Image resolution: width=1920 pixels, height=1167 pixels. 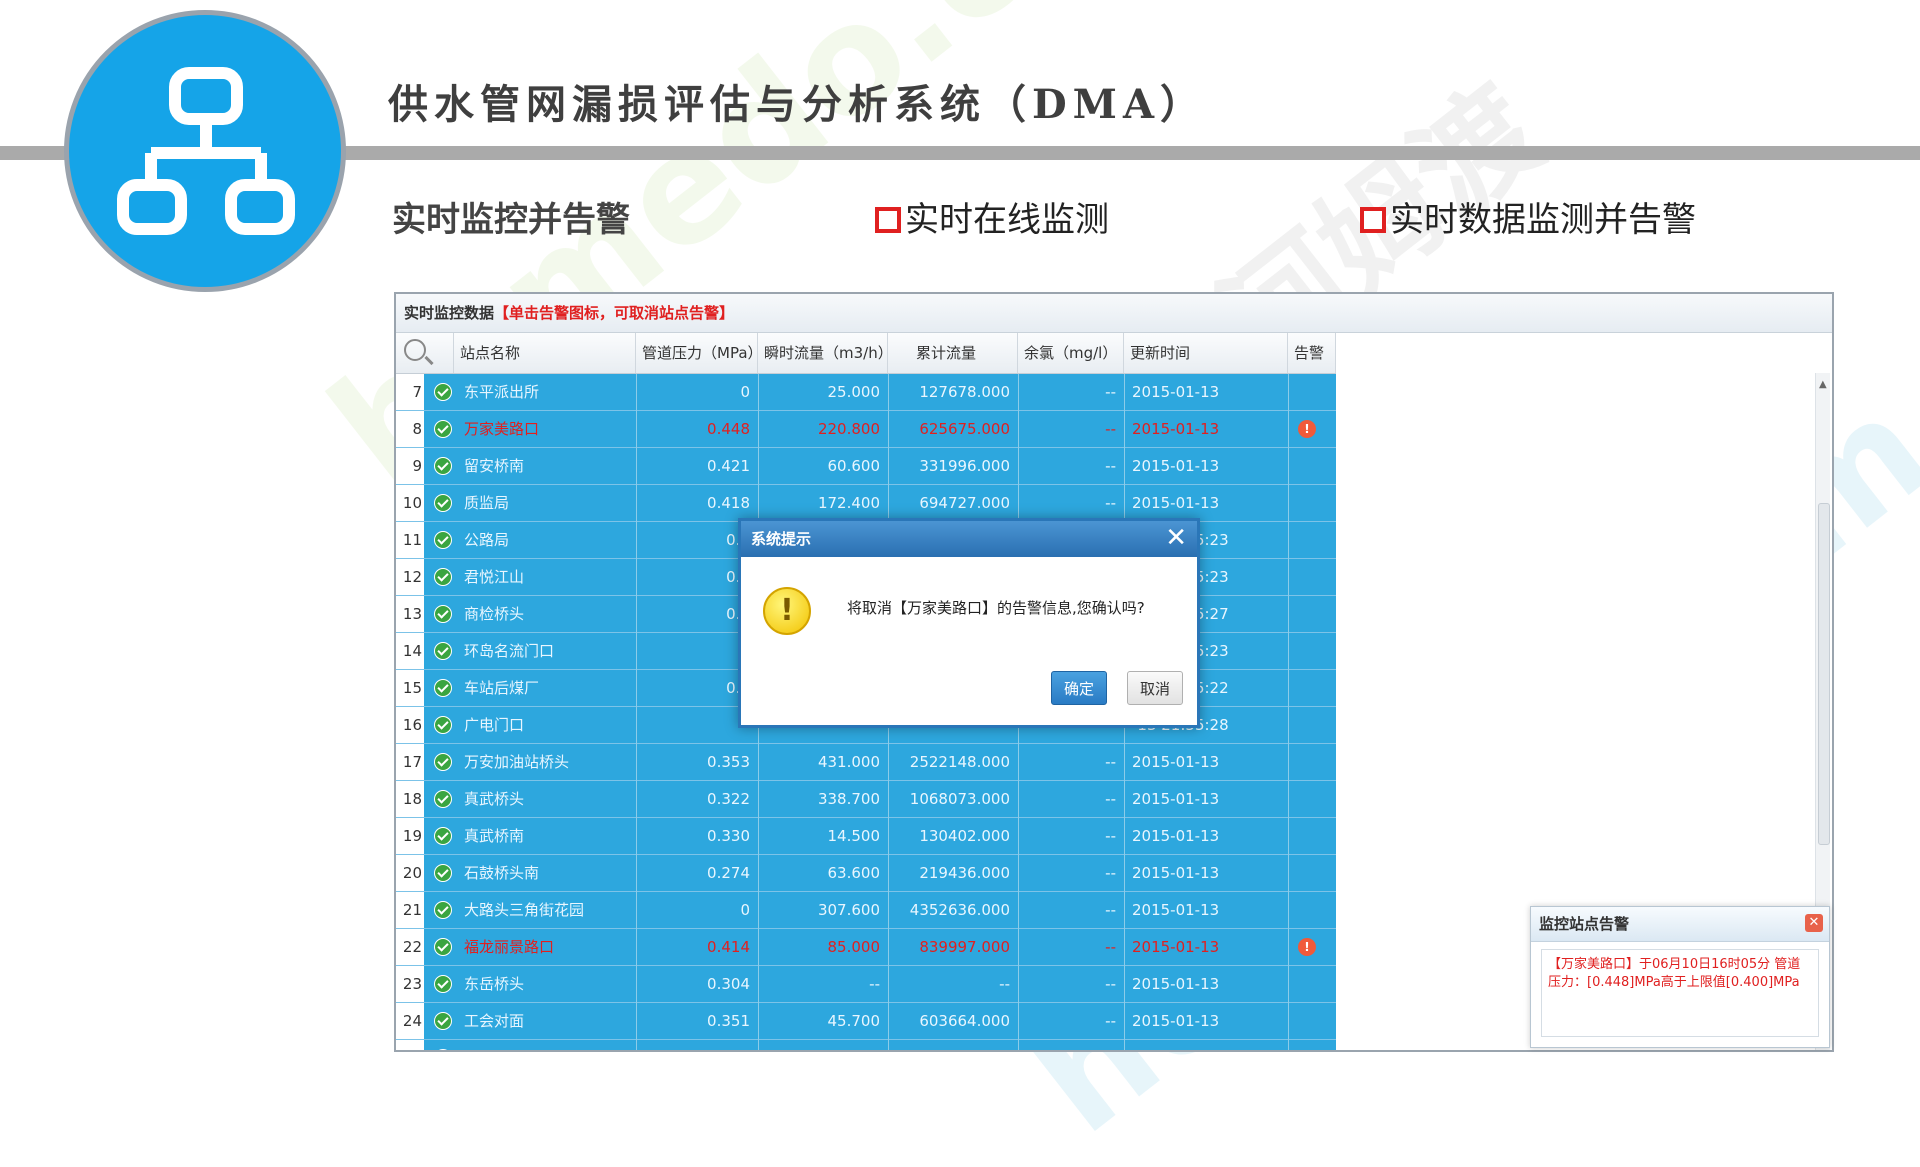 What do you see at coordinates (205, 151) in the screenshot?
I see `logo` at bounding box center [205, 151].